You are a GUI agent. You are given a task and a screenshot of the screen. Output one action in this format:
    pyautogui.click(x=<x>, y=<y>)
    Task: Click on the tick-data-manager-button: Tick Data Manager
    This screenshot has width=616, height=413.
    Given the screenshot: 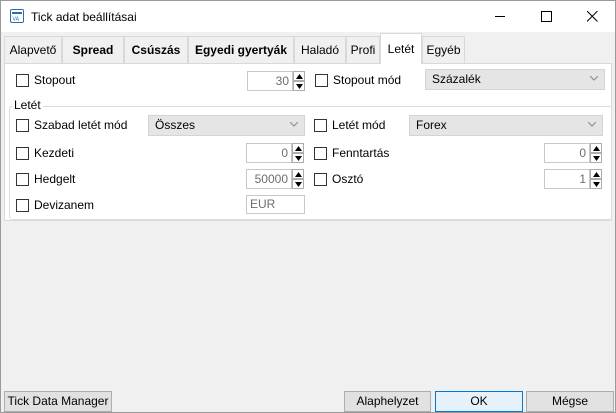 What is the action you would take?
    pyautogui.click(x=58, y=401)
    